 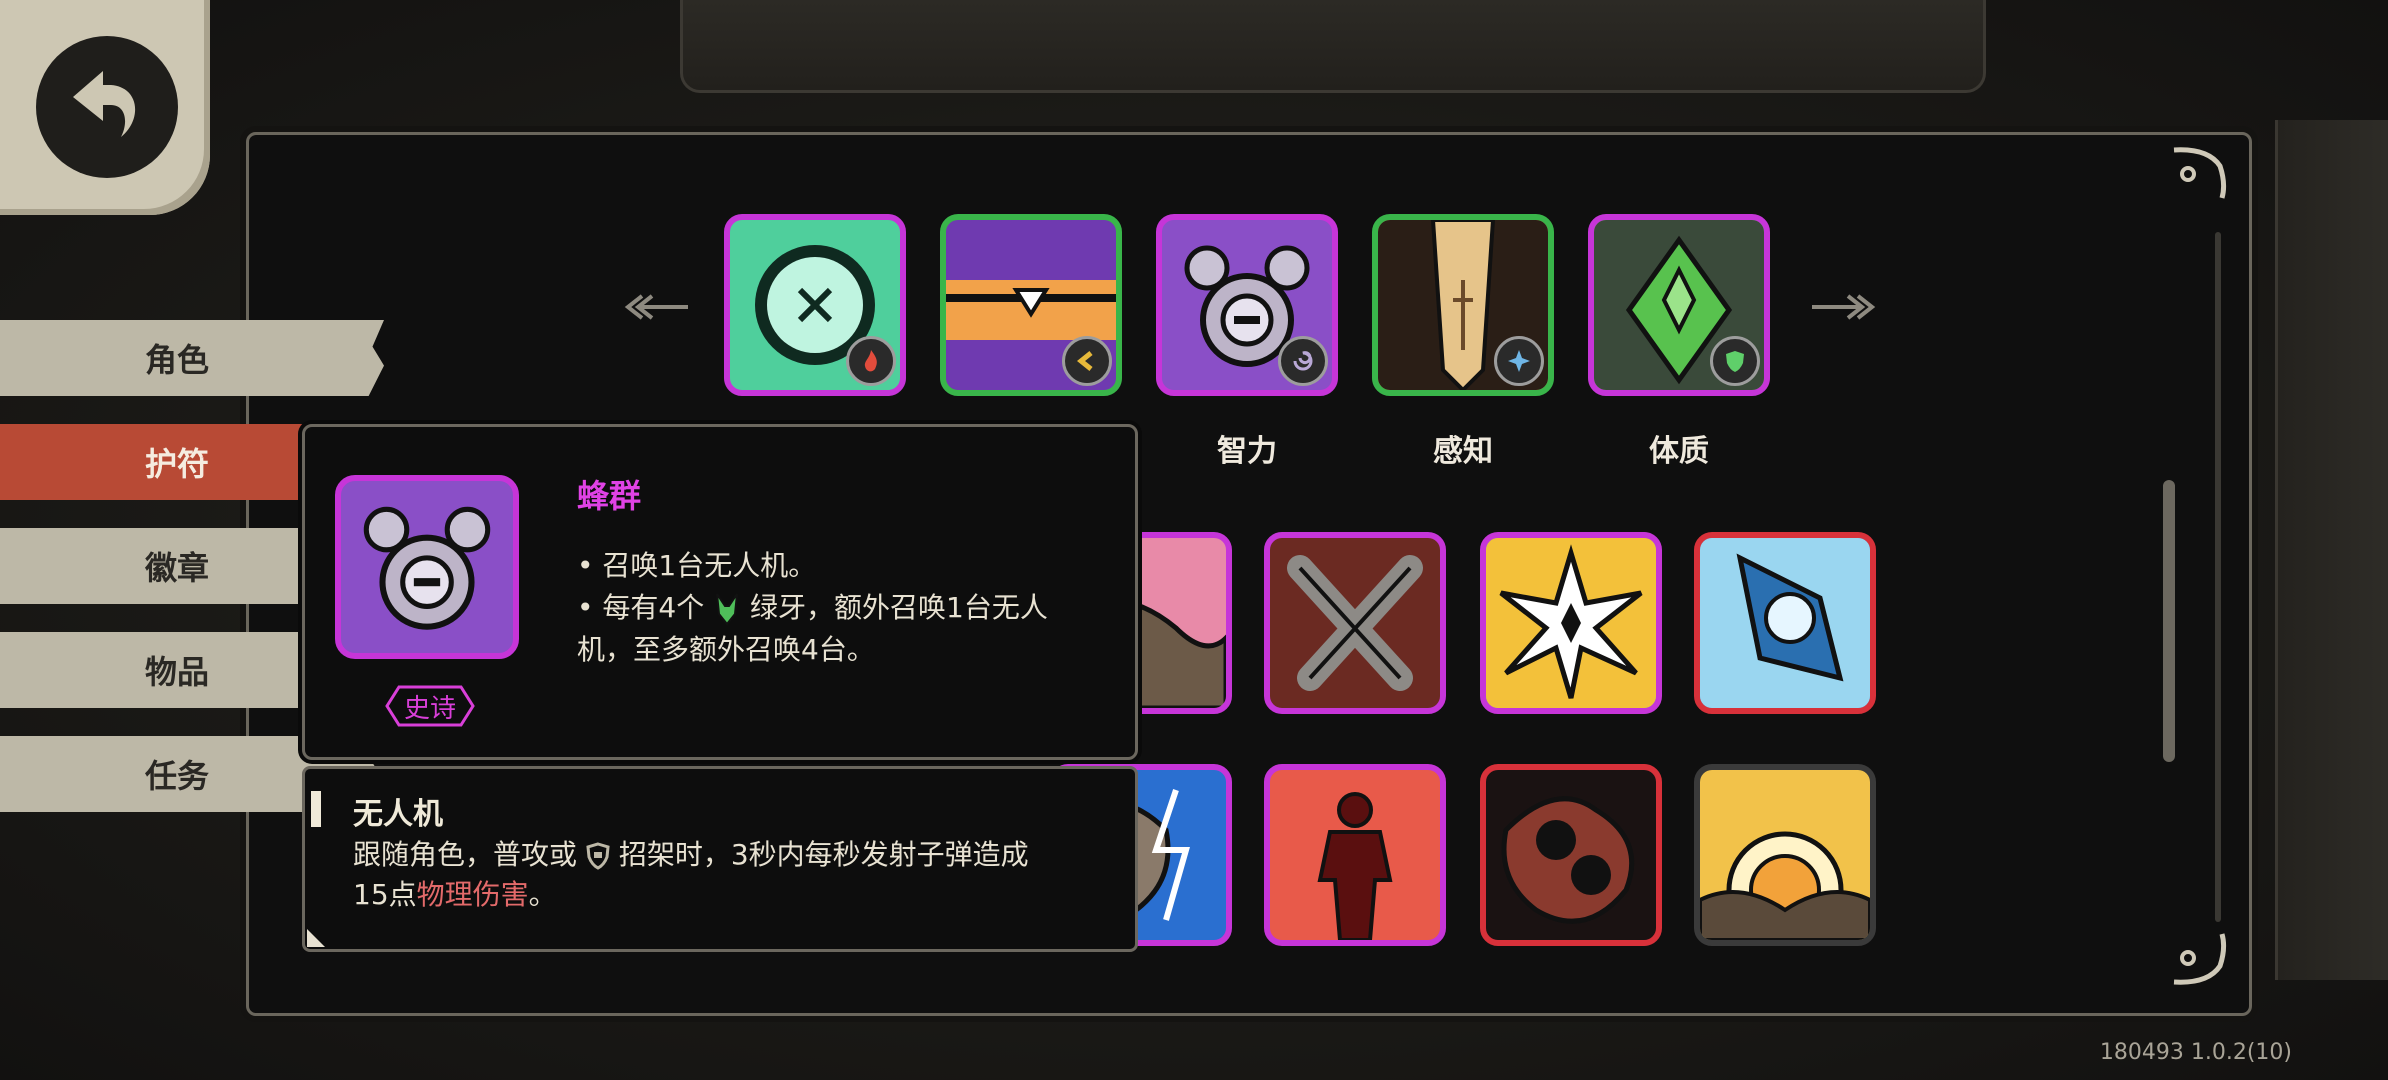 What do you see at coordinates (176, 568) in the screenshot?
I see `sidebar-item-label: 徽章` at bounding box center [176, 568].